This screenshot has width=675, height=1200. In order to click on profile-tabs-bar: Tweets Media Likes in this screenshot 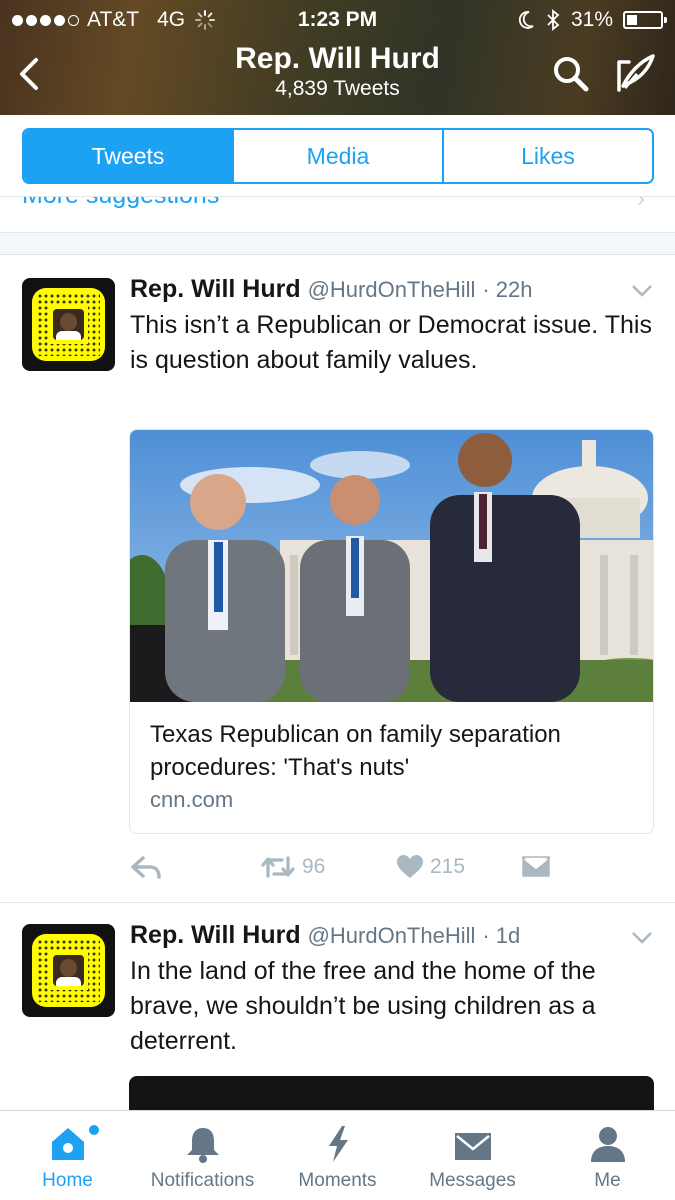, I will do `click(337, 156)`.